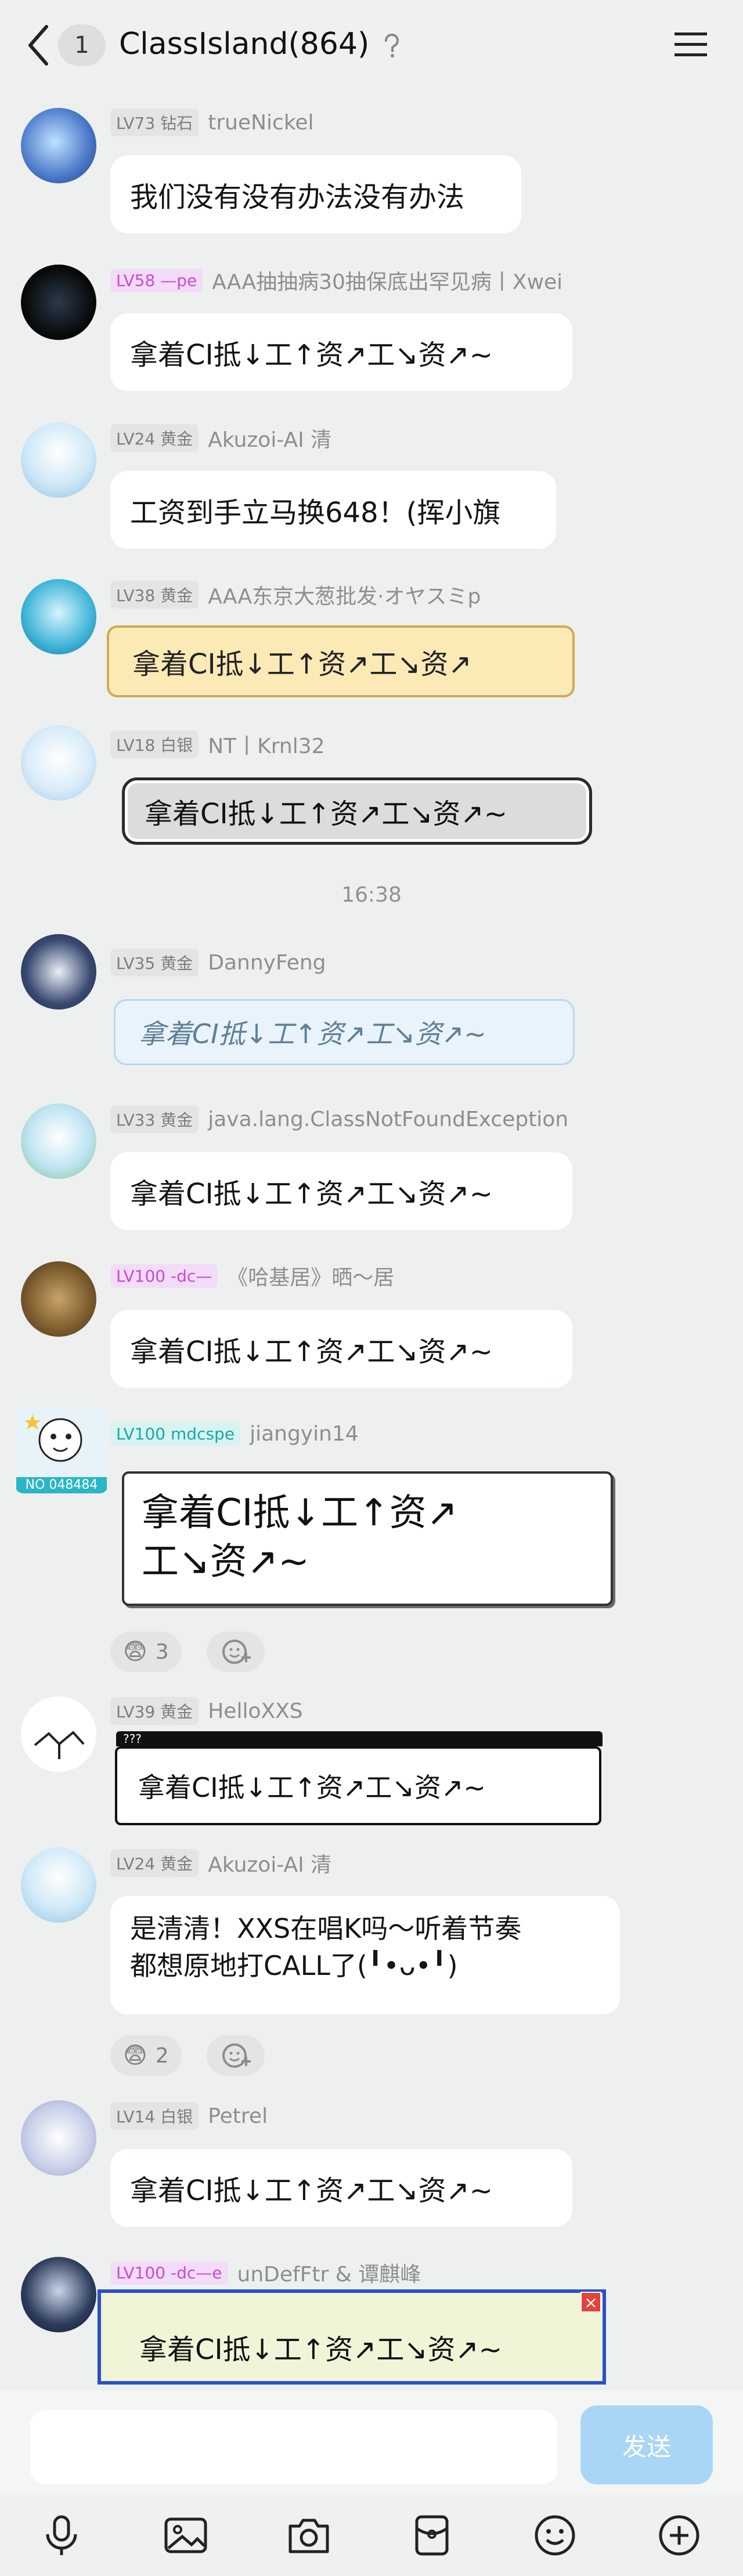 The height and width of the screenshot is (2576, 743). Describe the element at coordinates (154, 962) in the screenshot. I see `level-badge: LV35 黄金` at that location.